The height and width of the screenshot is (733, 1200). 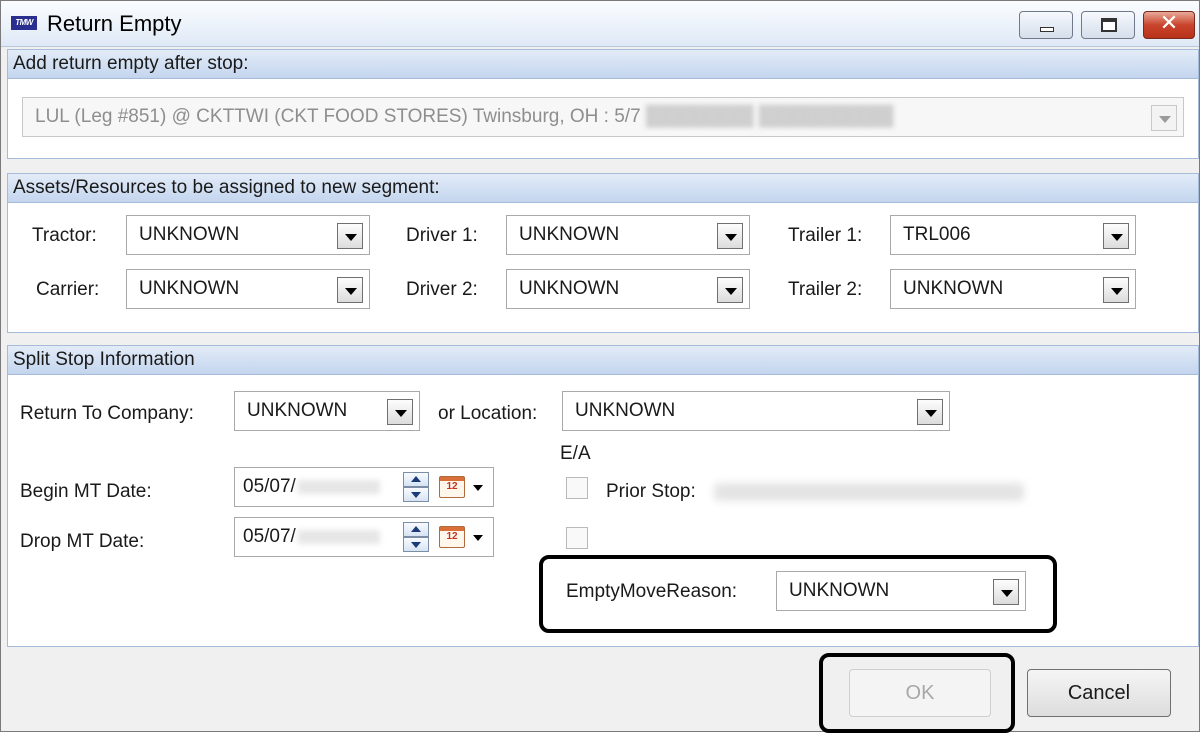 I want to click on close-button: ✕, so click(x=1169, y=24).